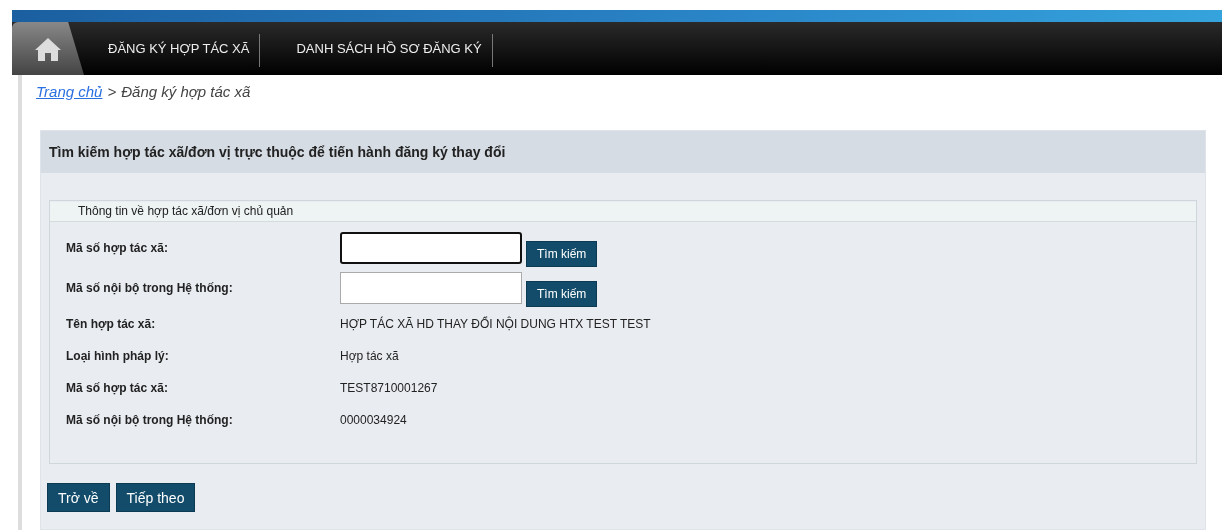  What do you see at coordinates (69, 99) in the screenshot?
I see `breadcrumb-link: Trang chủ` at bounding box center [69, 99].